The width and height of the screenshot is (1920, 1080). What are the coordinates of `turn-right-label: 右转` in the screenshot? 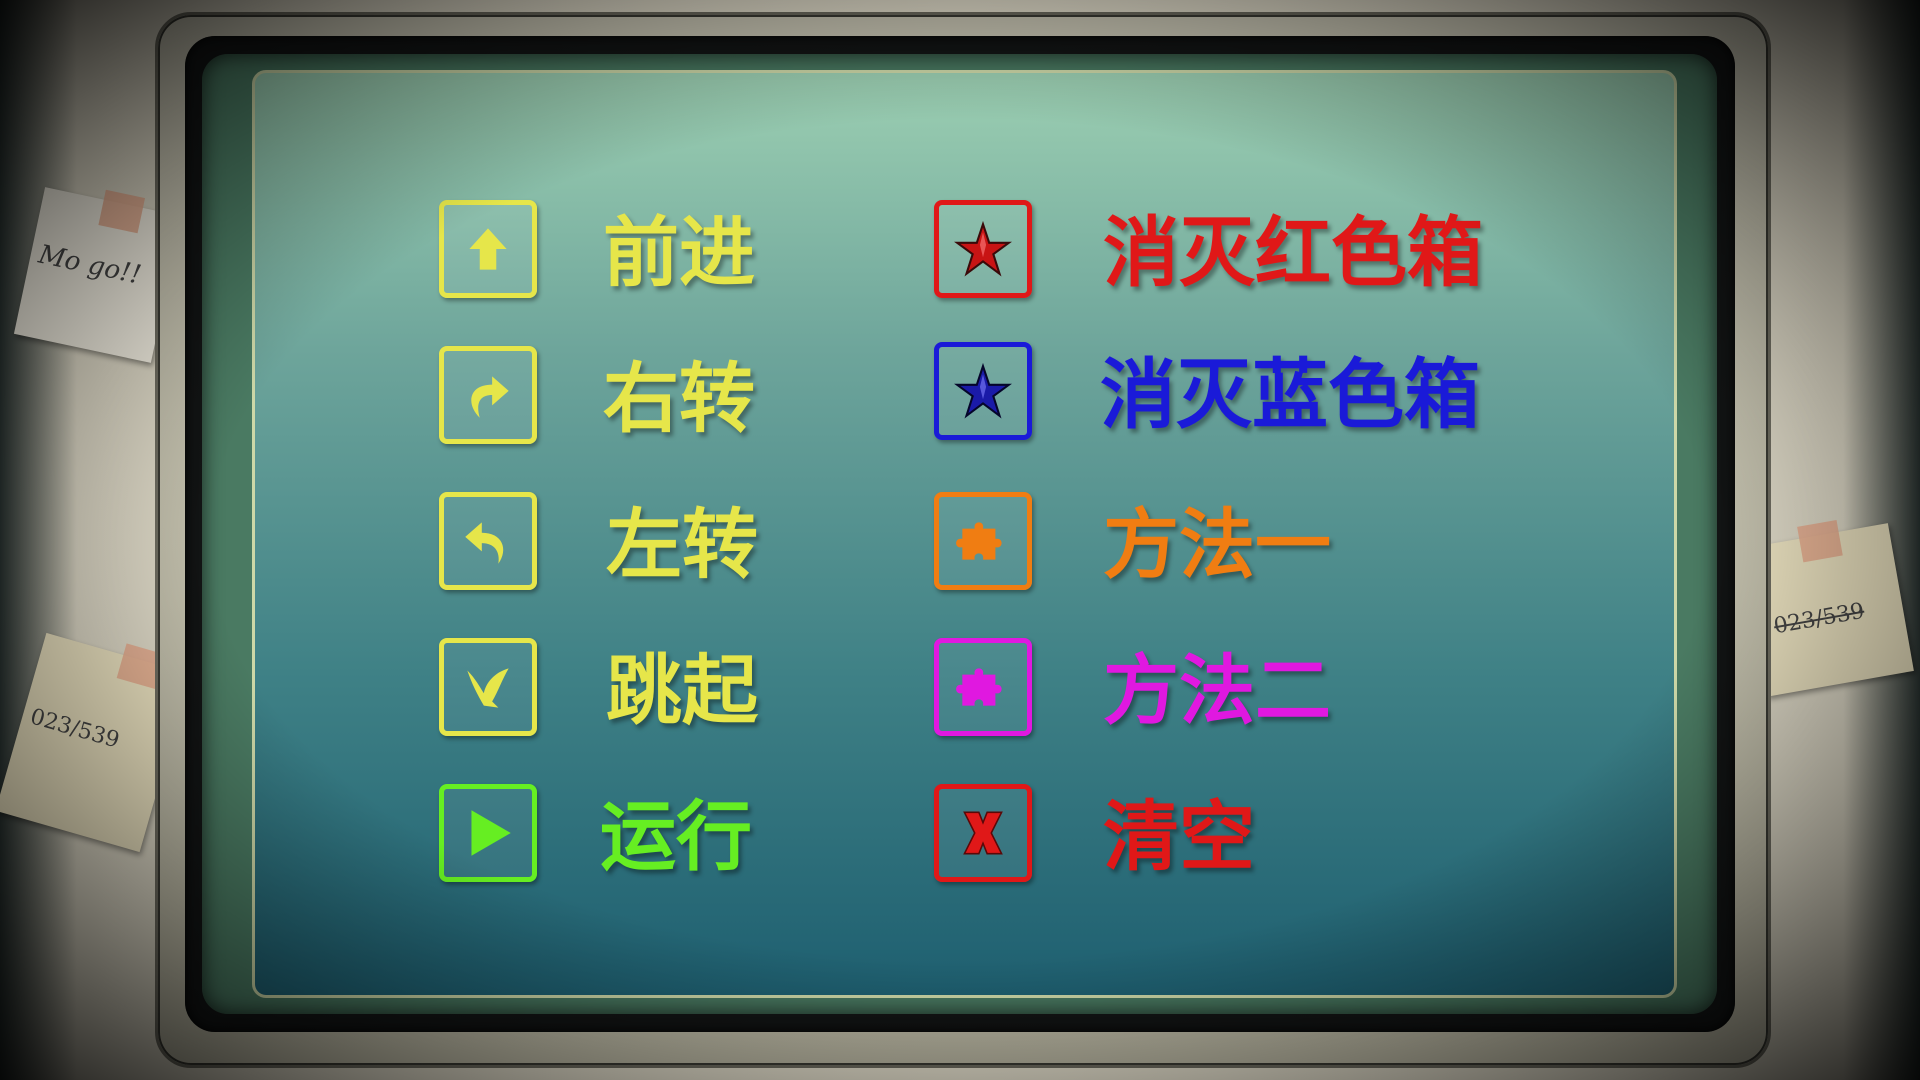 It's located at (679, 399).